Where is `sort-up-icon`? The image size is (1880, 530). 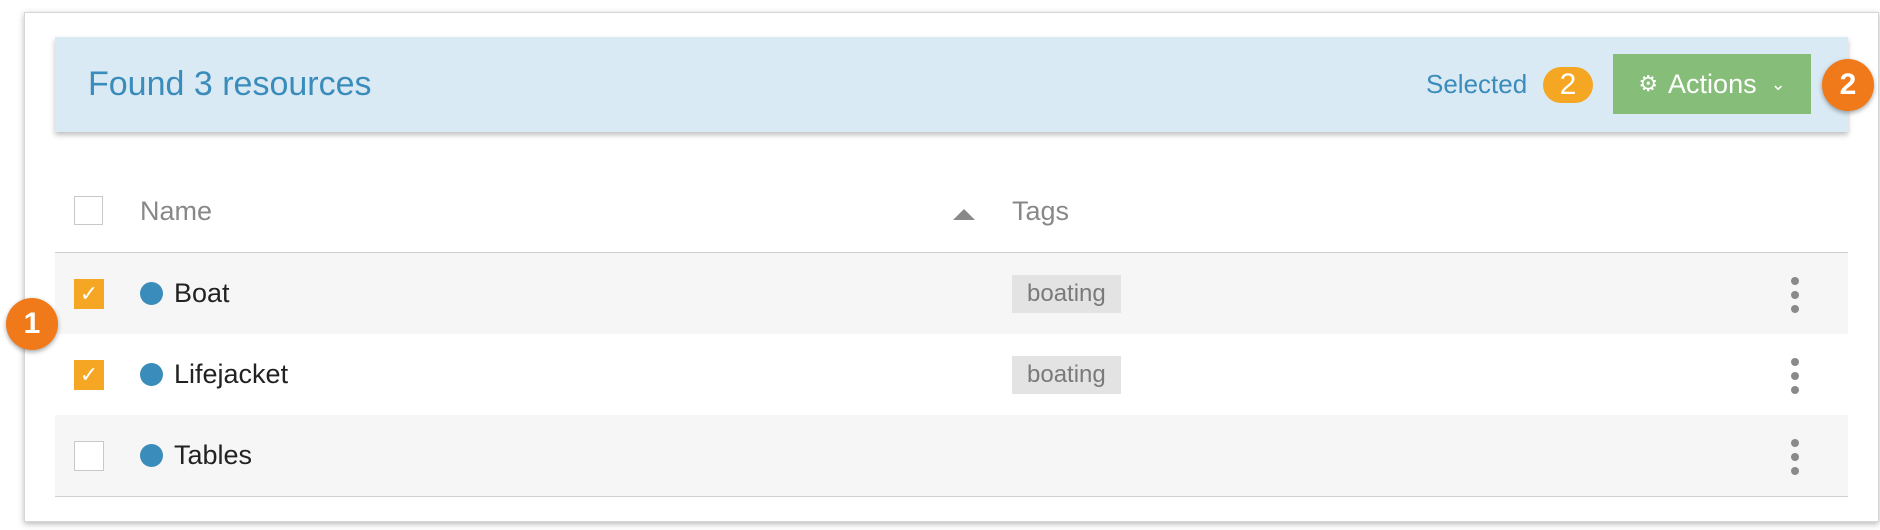 sort-up-icon is located at coordinates (964, 214).